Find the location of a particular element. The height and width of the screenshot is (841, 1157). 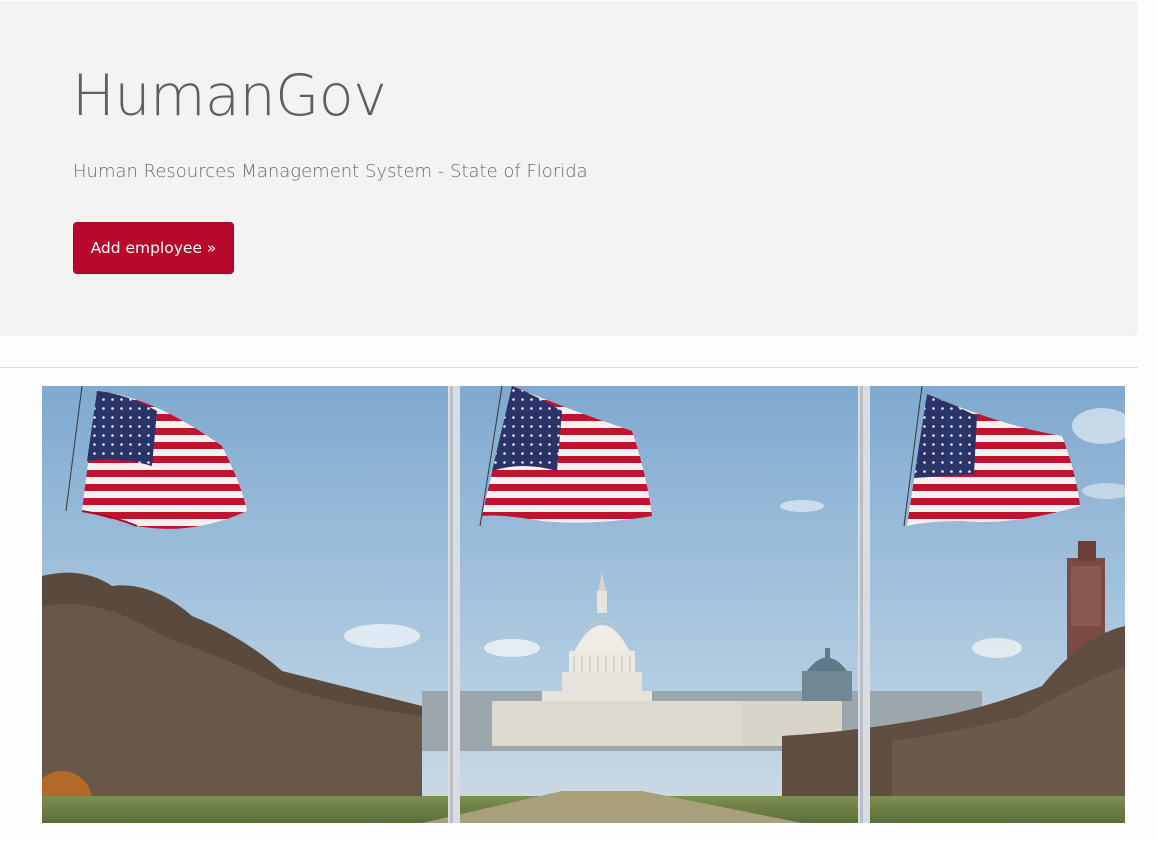

divider is located at coordinates (569, 367).